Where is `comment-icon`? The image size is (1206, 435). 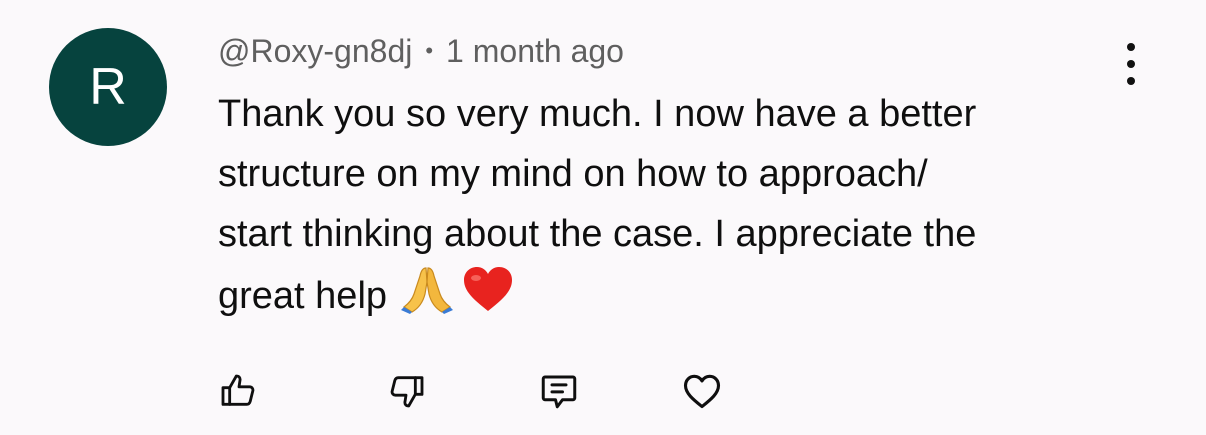 comment-icon is located at coordinates (559, 392).